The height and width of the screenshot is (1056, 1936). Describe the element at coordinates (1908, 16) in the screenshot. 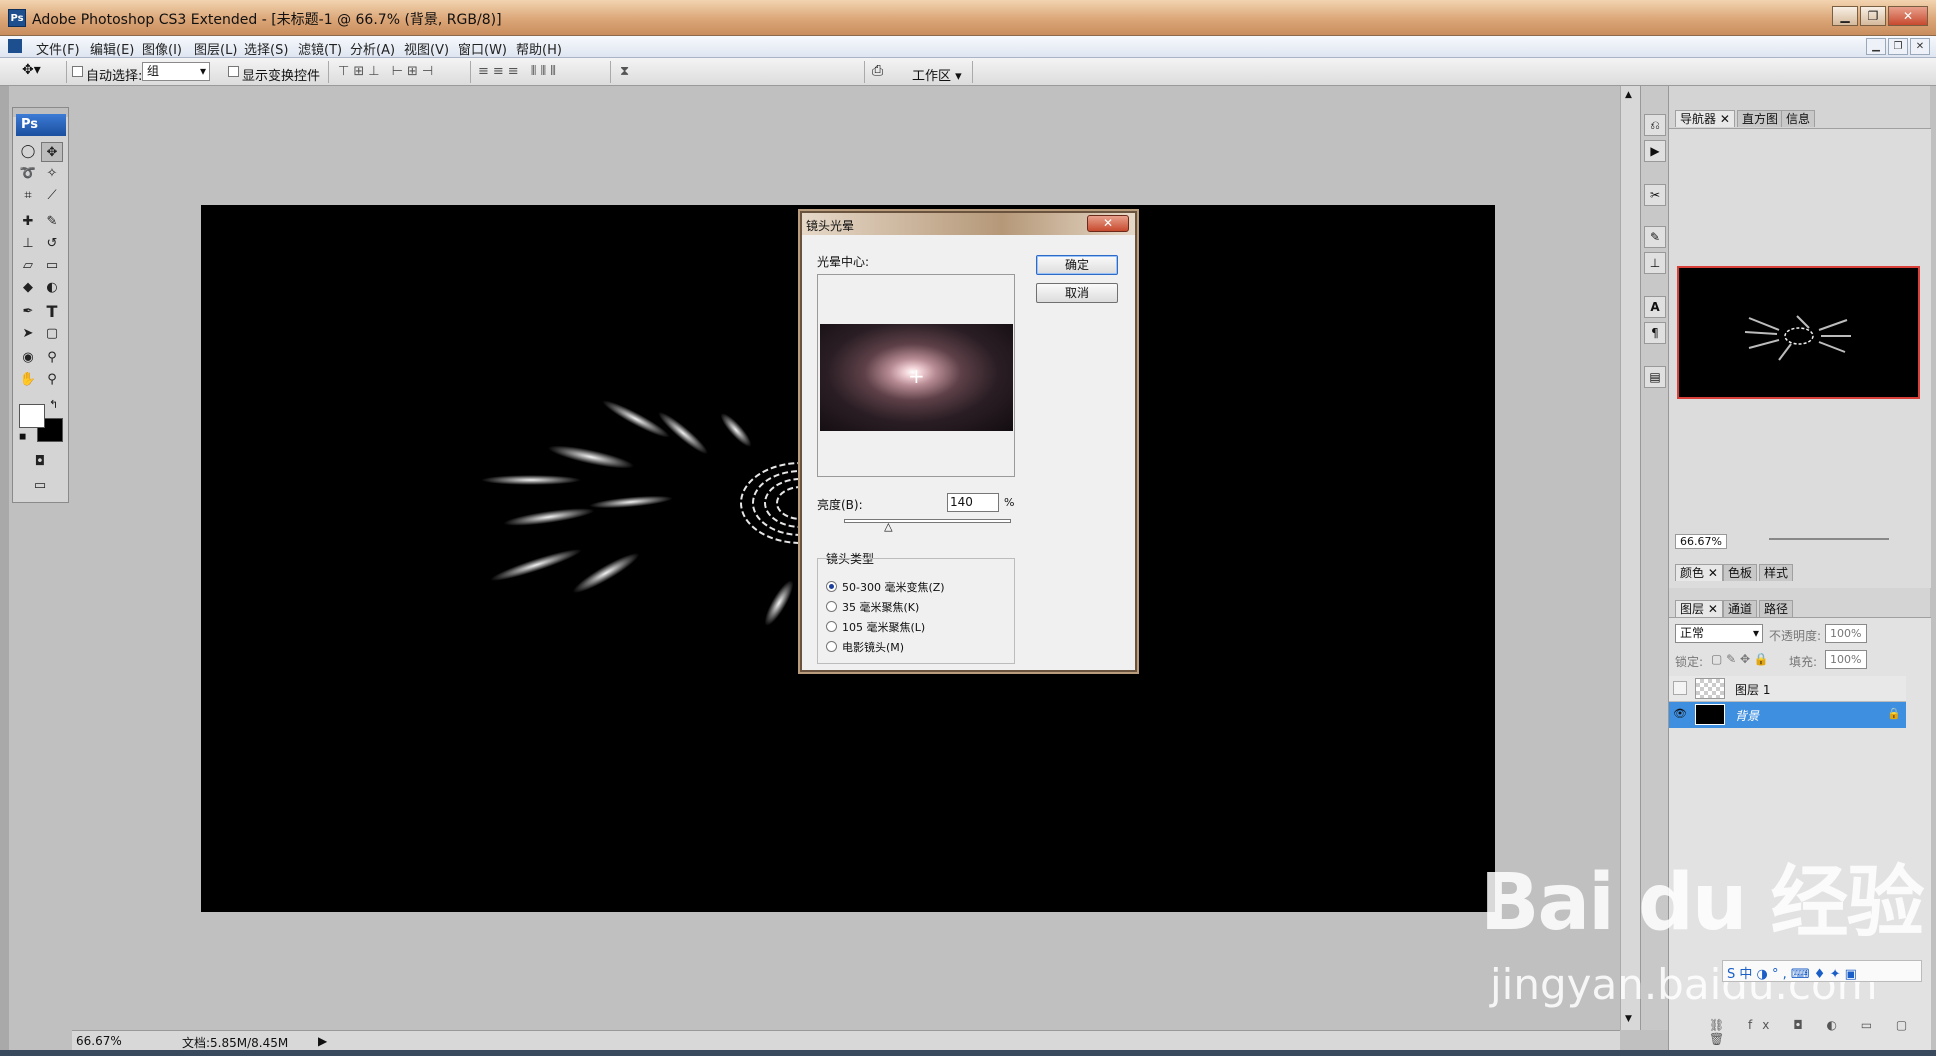

I see `close-button: ✕` at that location.